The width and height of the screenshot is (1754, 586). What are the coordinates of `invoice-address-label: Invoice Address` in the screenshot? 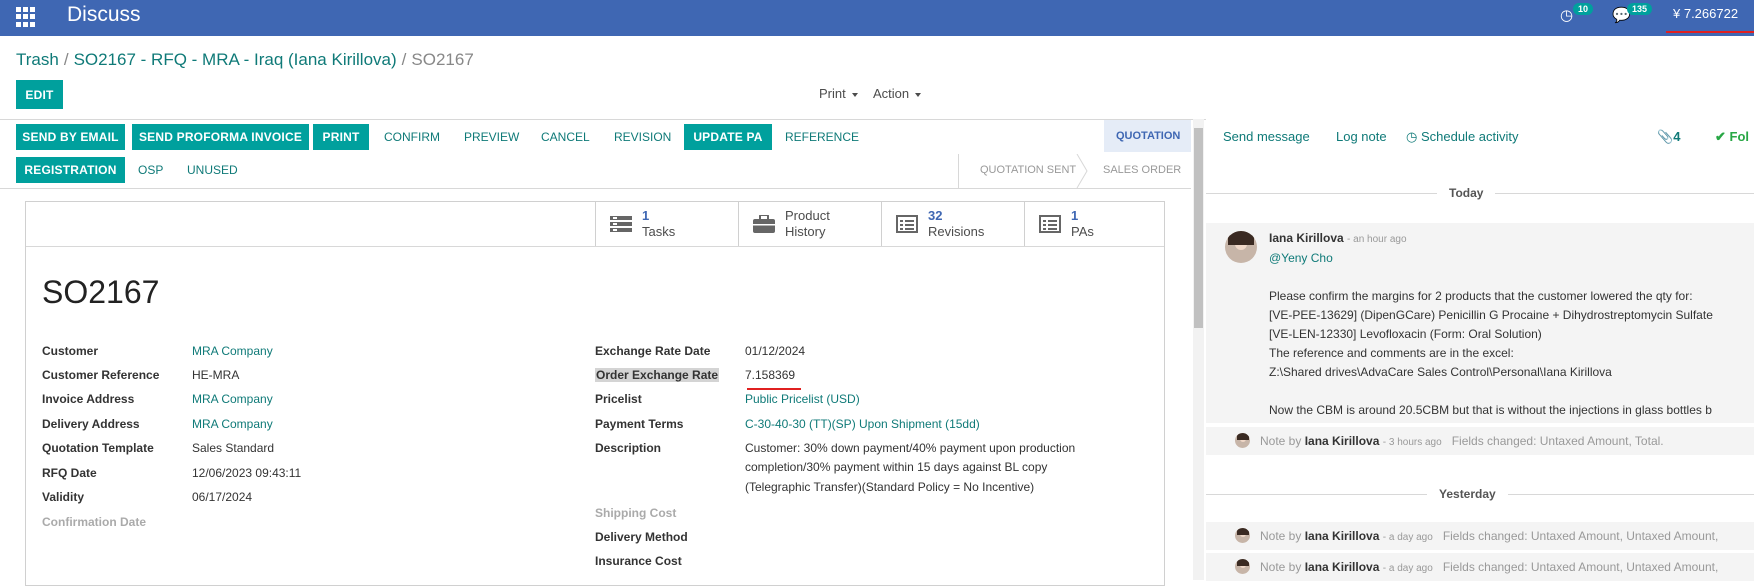 It's located at (88, 399).